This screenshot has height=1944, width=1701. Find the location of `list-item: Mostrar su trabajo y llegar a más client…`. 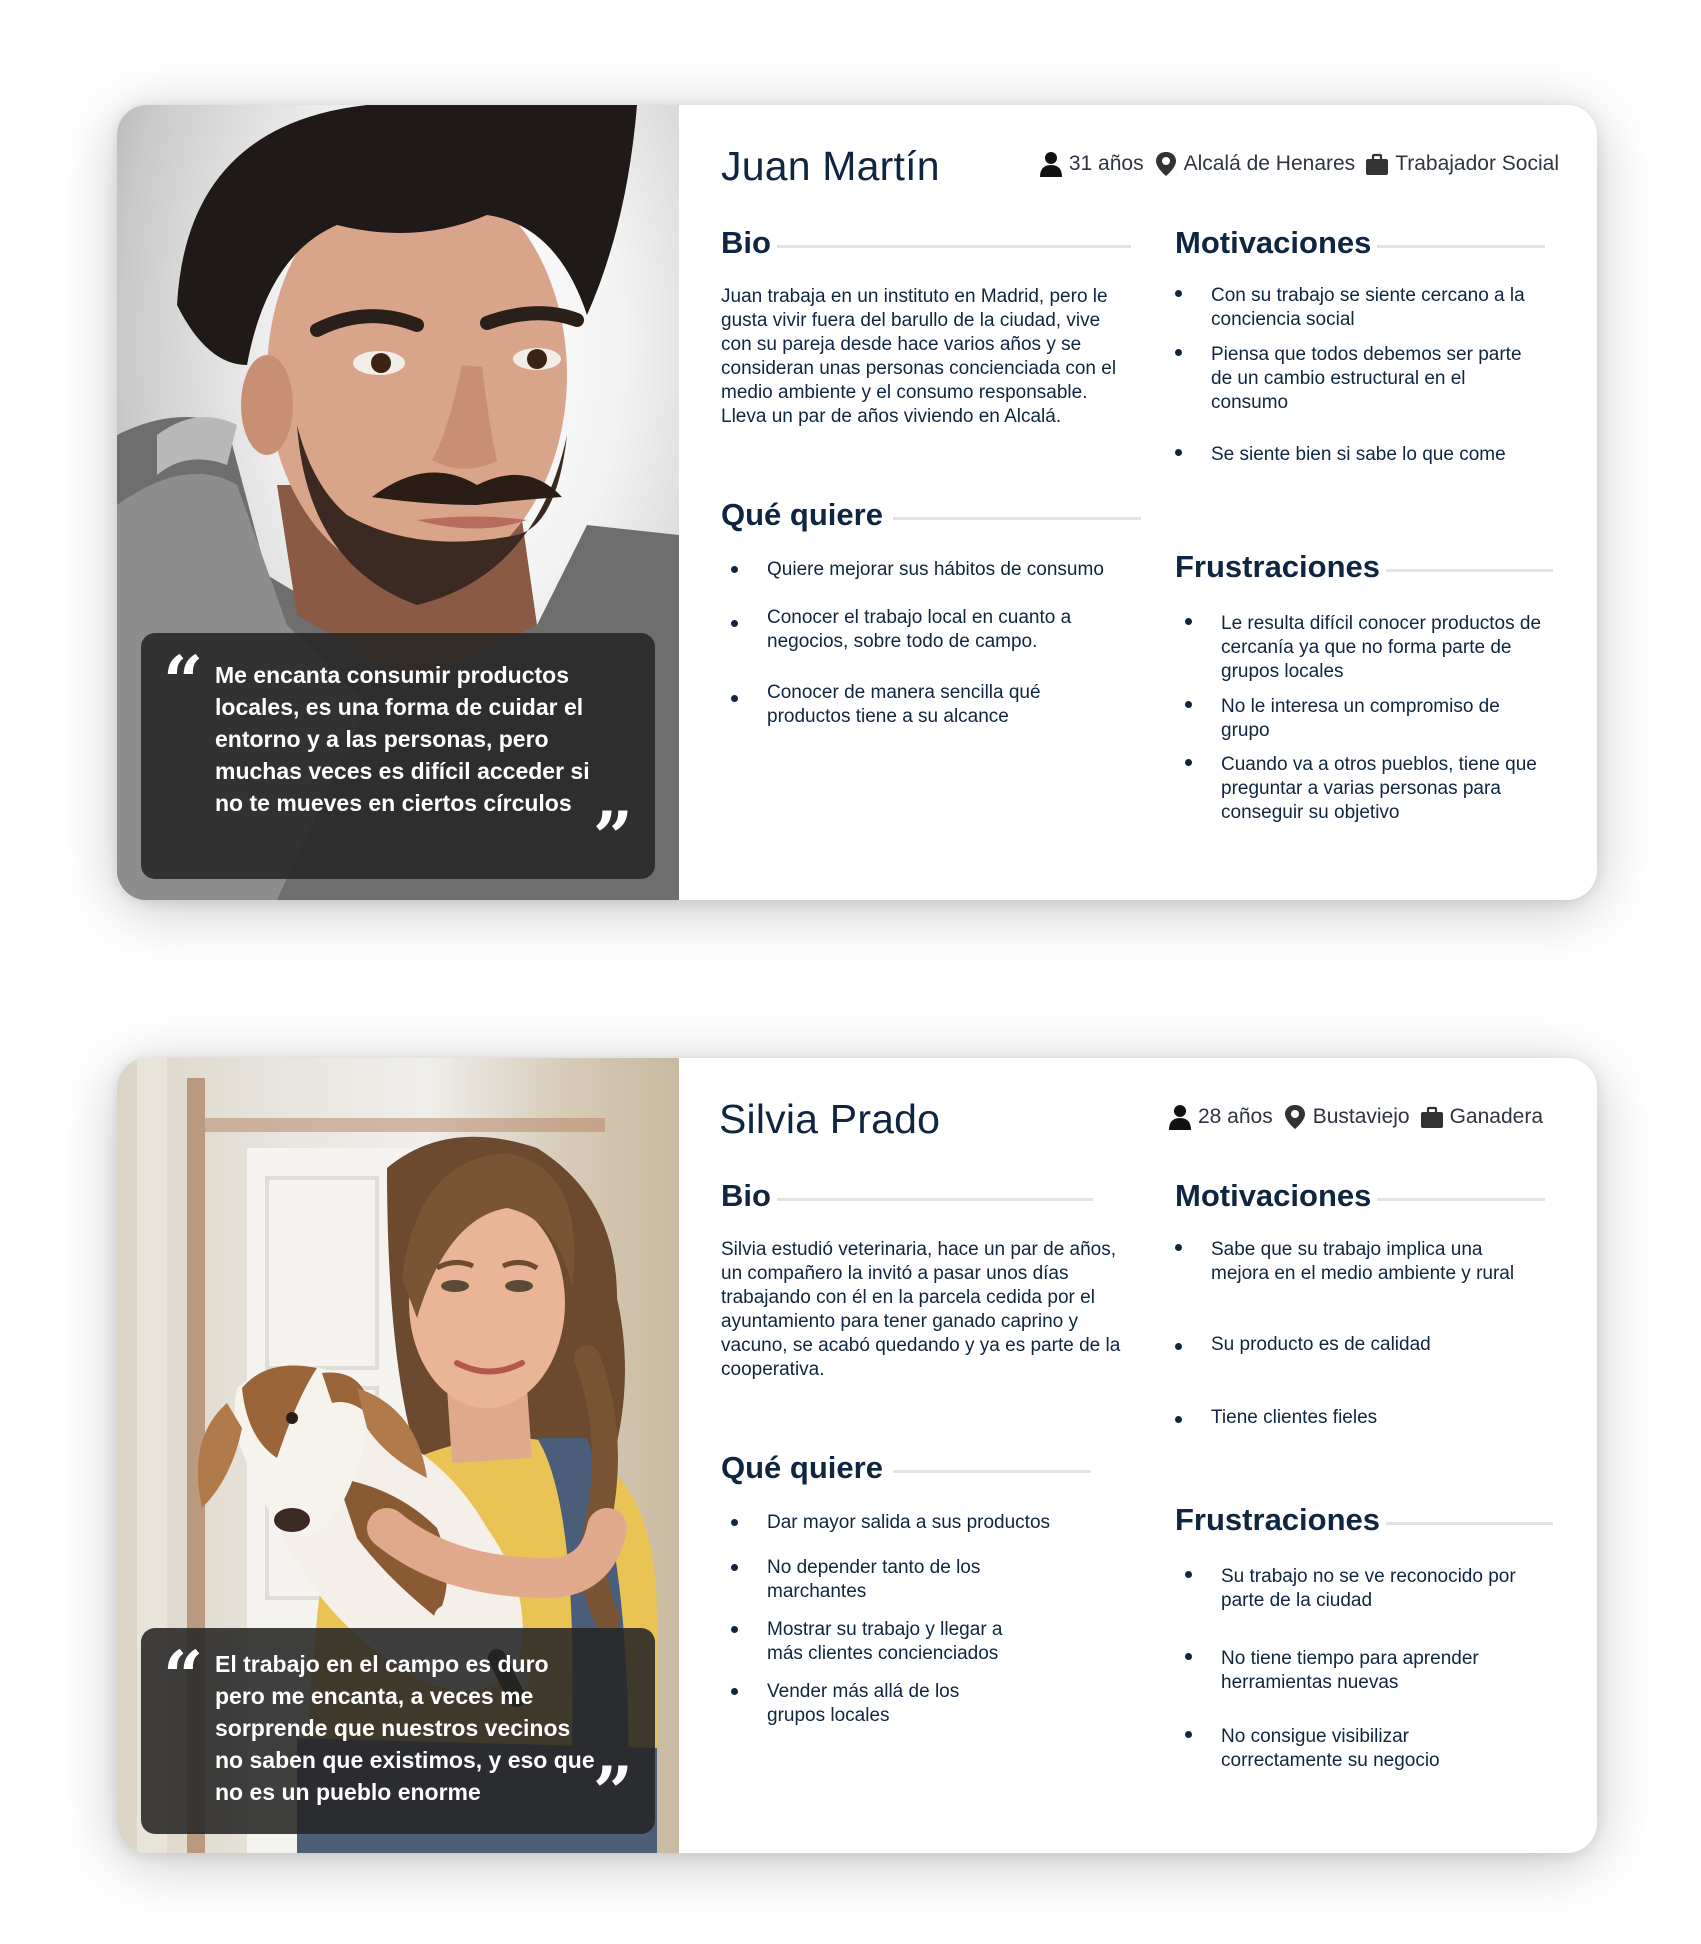

list-item: Mostrar su trabajo y llegar a más client… is located at coordinates (884, 1642).